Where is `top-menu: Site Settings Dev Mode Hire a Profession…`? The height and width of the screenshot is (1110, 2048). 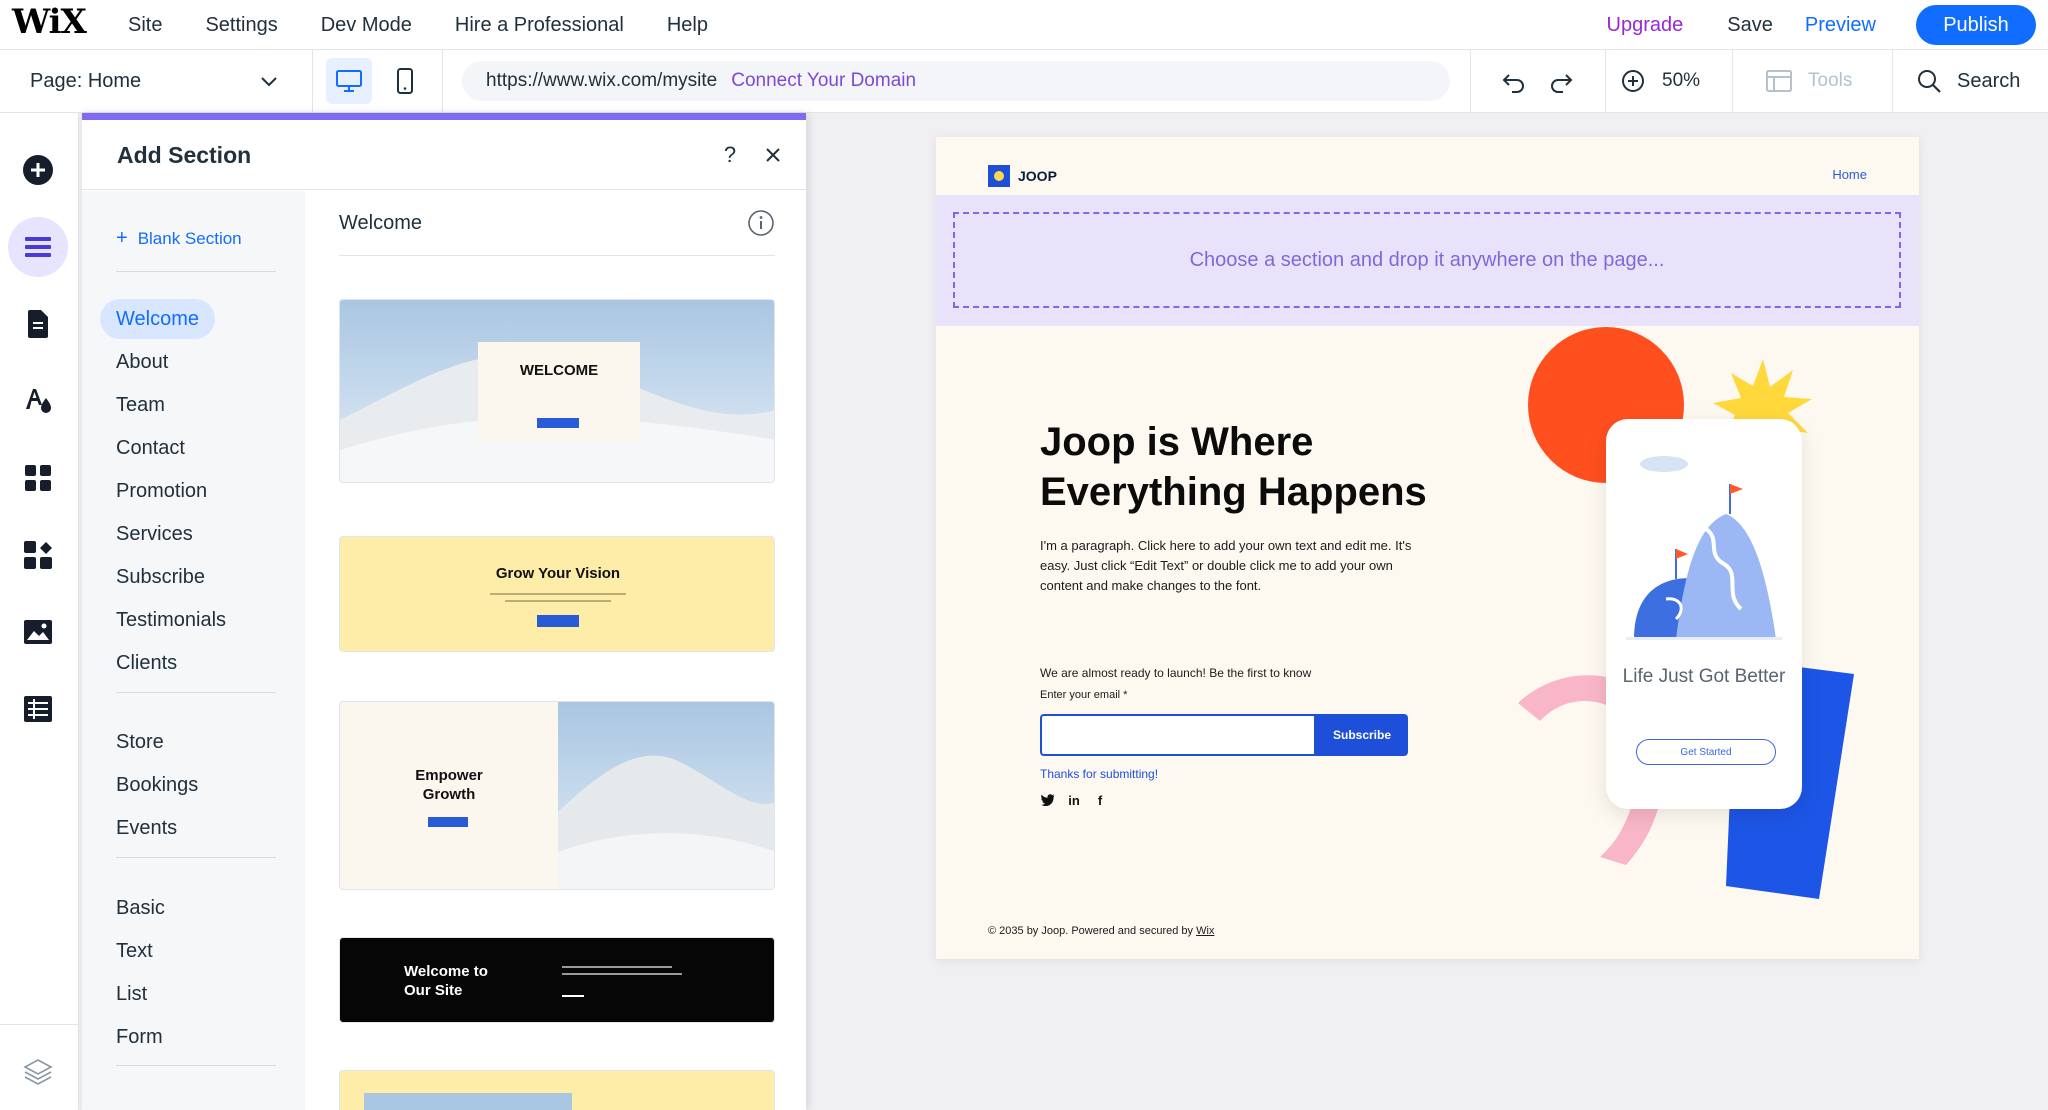 top-menu: Site Settings Dev Mode Hire a Profession… is located at coordinates (439, 25).